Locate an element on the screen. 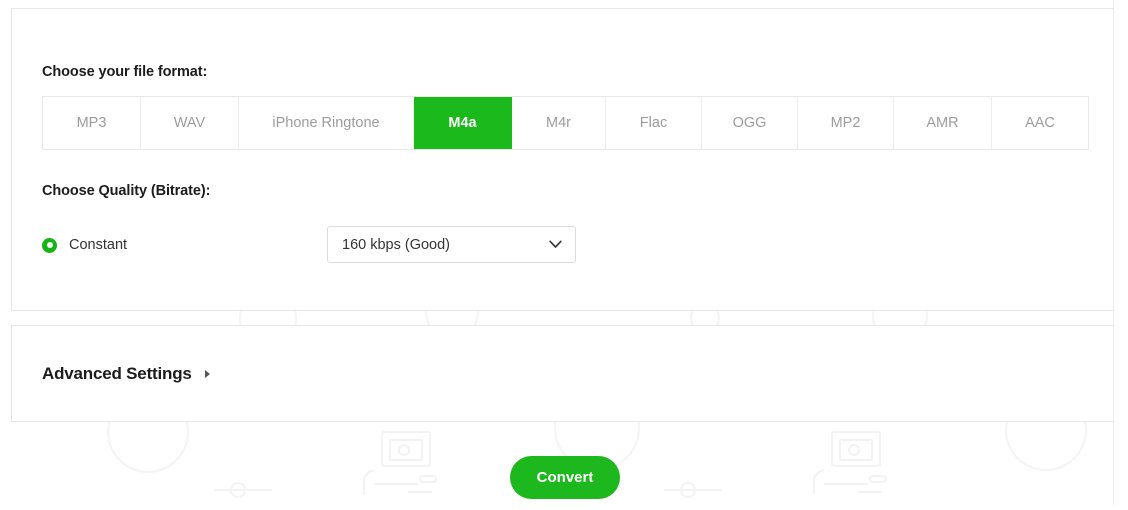 This screenshot has height=510, width=1128. format-tab-flac: Flac is located at coordinates (654, 123).